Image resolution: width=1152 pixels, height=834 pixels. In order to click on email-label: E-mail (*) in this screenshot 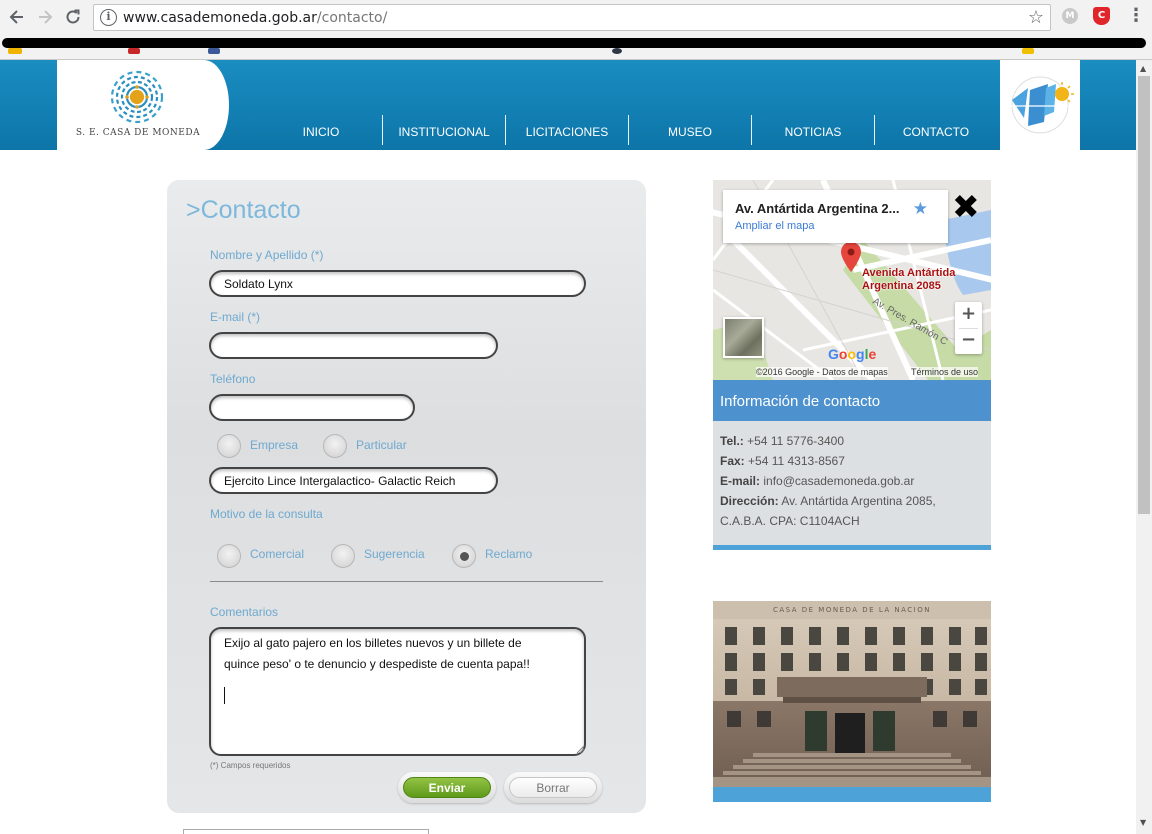, I will do `click(235, 317)`.